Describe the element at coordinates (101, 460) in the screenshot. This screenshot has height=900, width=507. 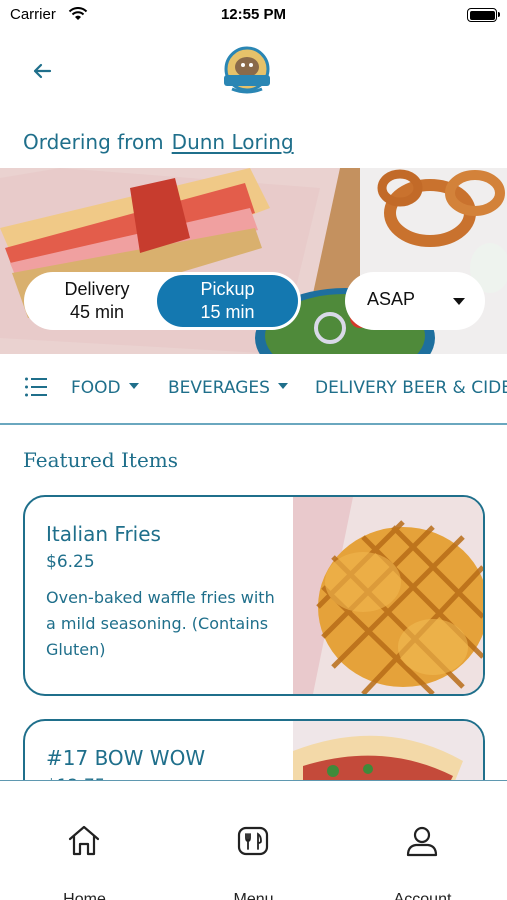
I see `featured-items-title: Featured Items` at that location.